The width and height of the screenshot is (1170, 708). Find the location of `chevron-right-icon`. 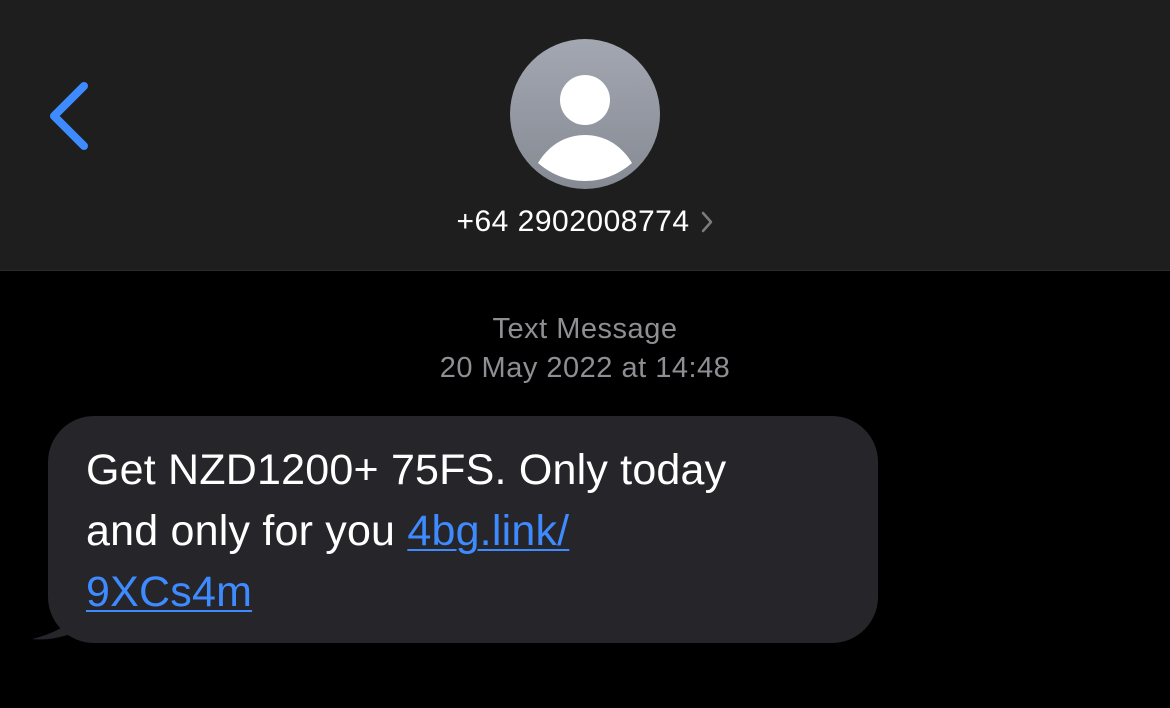

chevron-right-icon is located at coordinates (707, 222).